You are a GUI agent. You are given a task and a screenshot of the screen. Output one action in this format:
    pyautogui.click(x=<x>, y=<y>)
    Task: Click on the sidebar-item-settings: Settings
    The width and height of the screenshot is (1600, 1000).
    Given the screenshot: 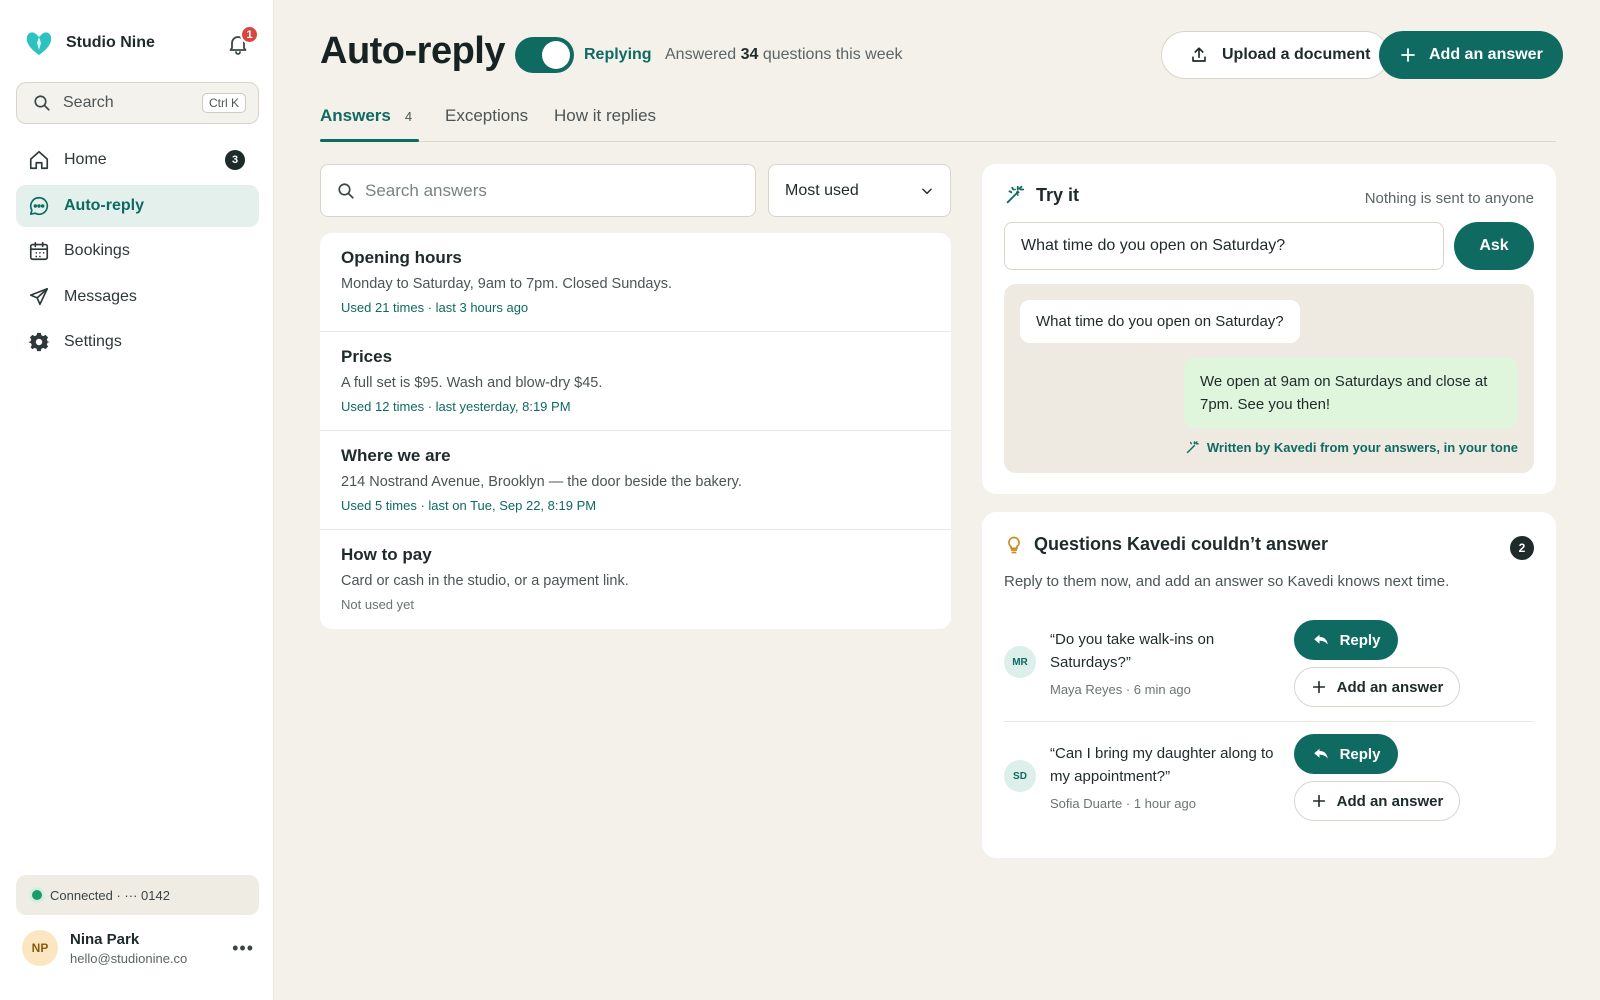 What is the action you would take?
    pyautogui.click(x=137, y=342)
    